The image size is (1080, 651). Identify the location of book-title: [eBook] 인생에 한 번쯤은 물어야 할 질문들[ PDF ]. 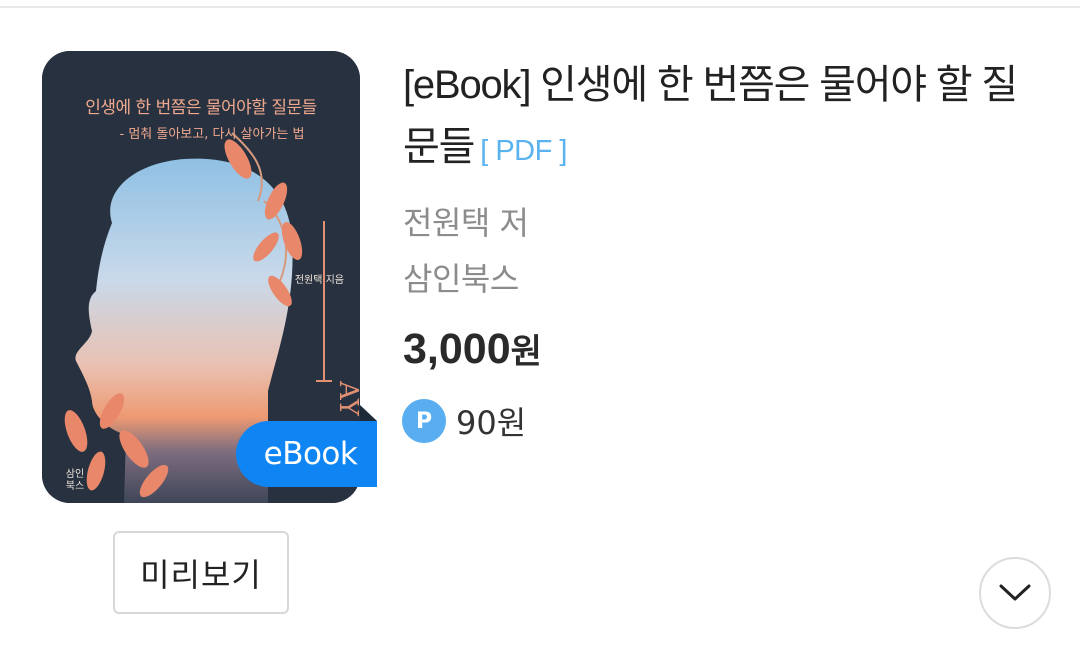
(713, 118).